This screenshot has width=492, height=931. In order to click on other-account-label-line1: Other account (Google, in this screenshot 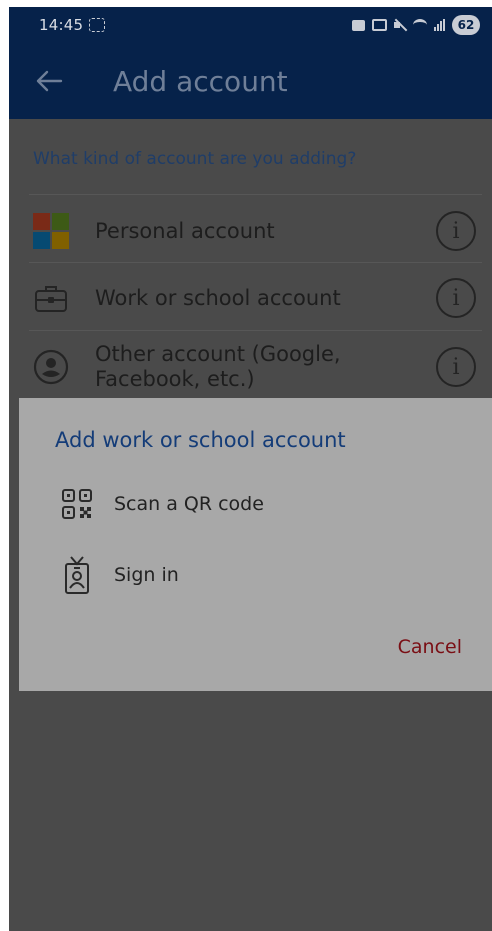, I will do `click(218, 354)`.